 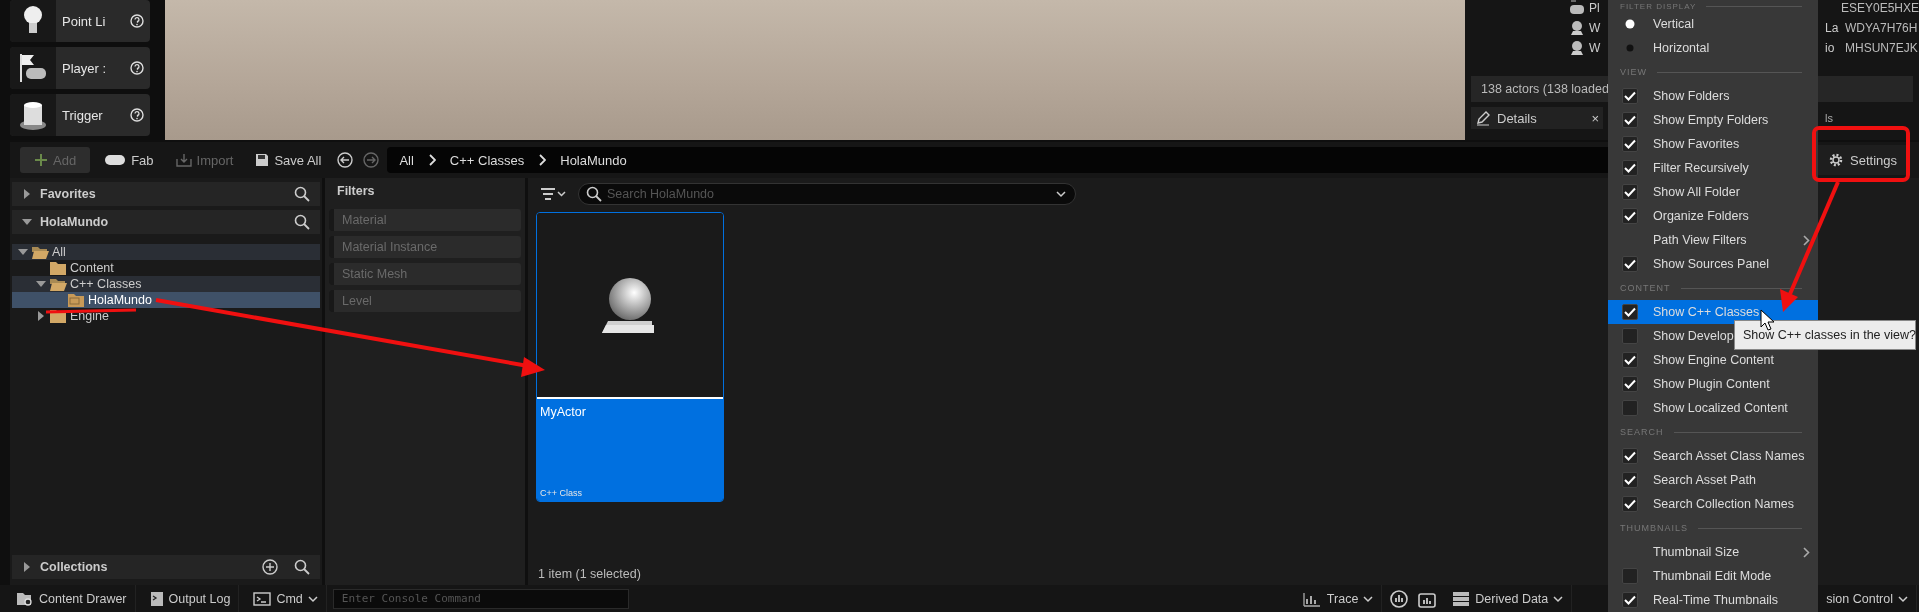 What do you see at coordinates (1713, 576) in the screenshot?
I see `menu-item: Thumbnail Edit Mode` at bounding box center [1713, 576].